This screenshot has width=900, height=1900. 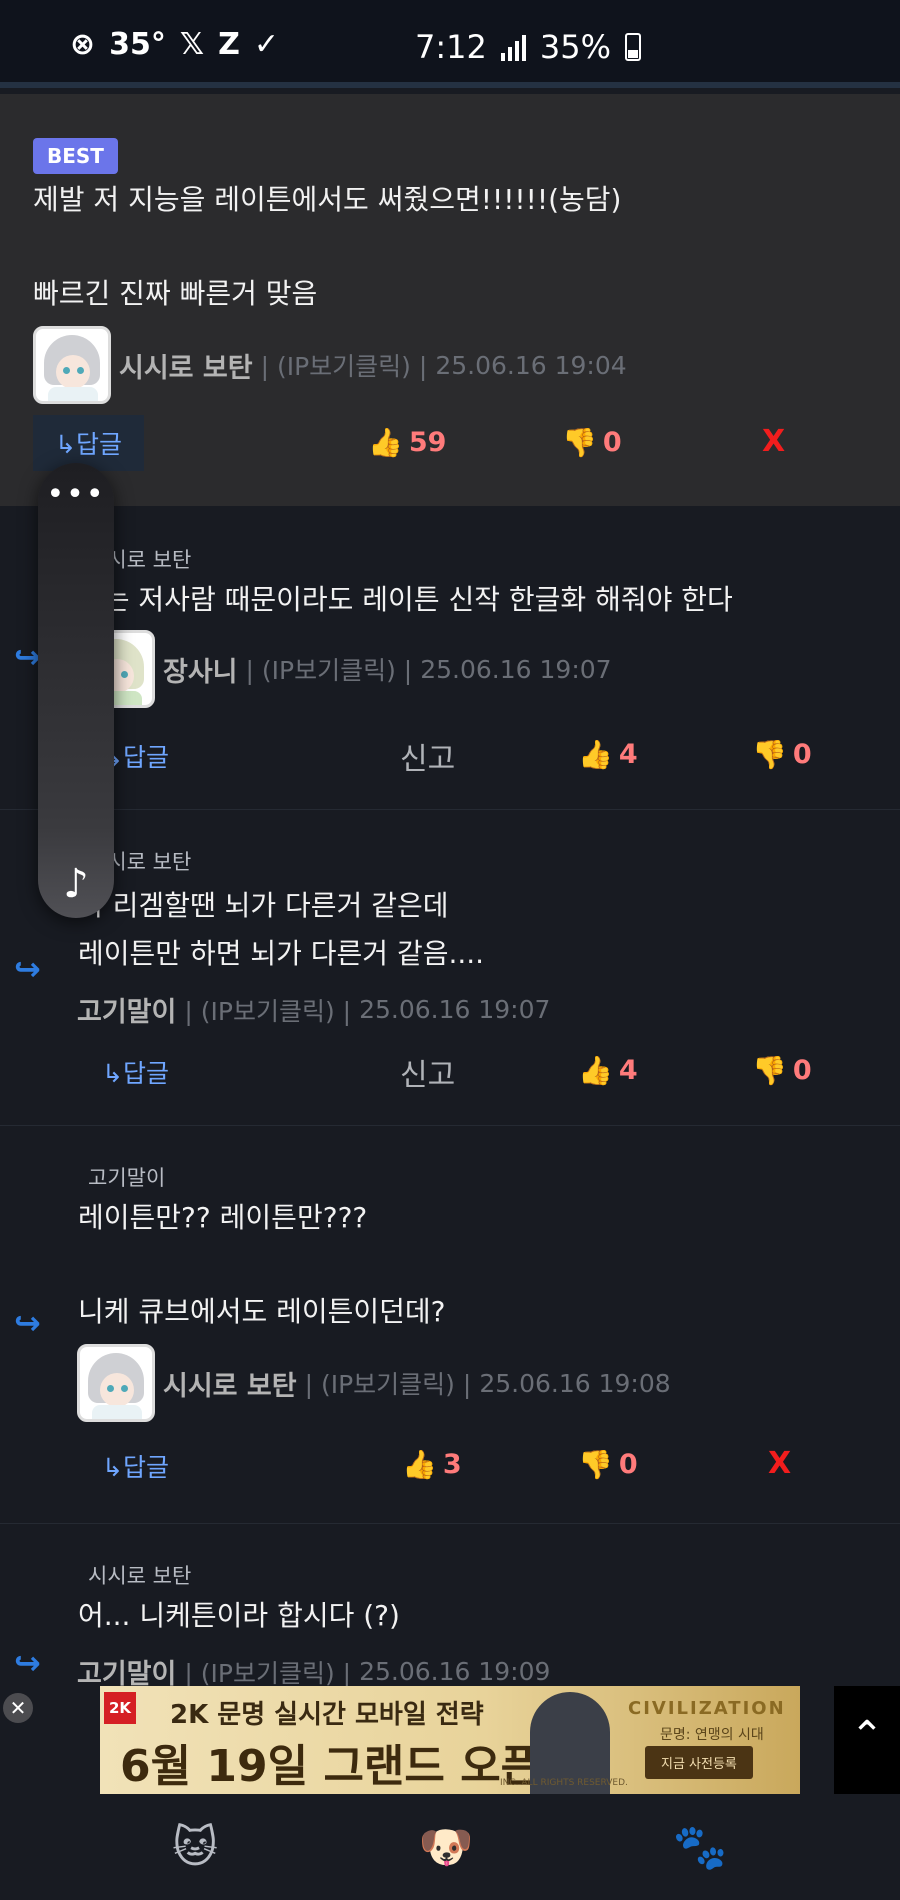 I want to click on battery-icon, so click(x=632, y=47).